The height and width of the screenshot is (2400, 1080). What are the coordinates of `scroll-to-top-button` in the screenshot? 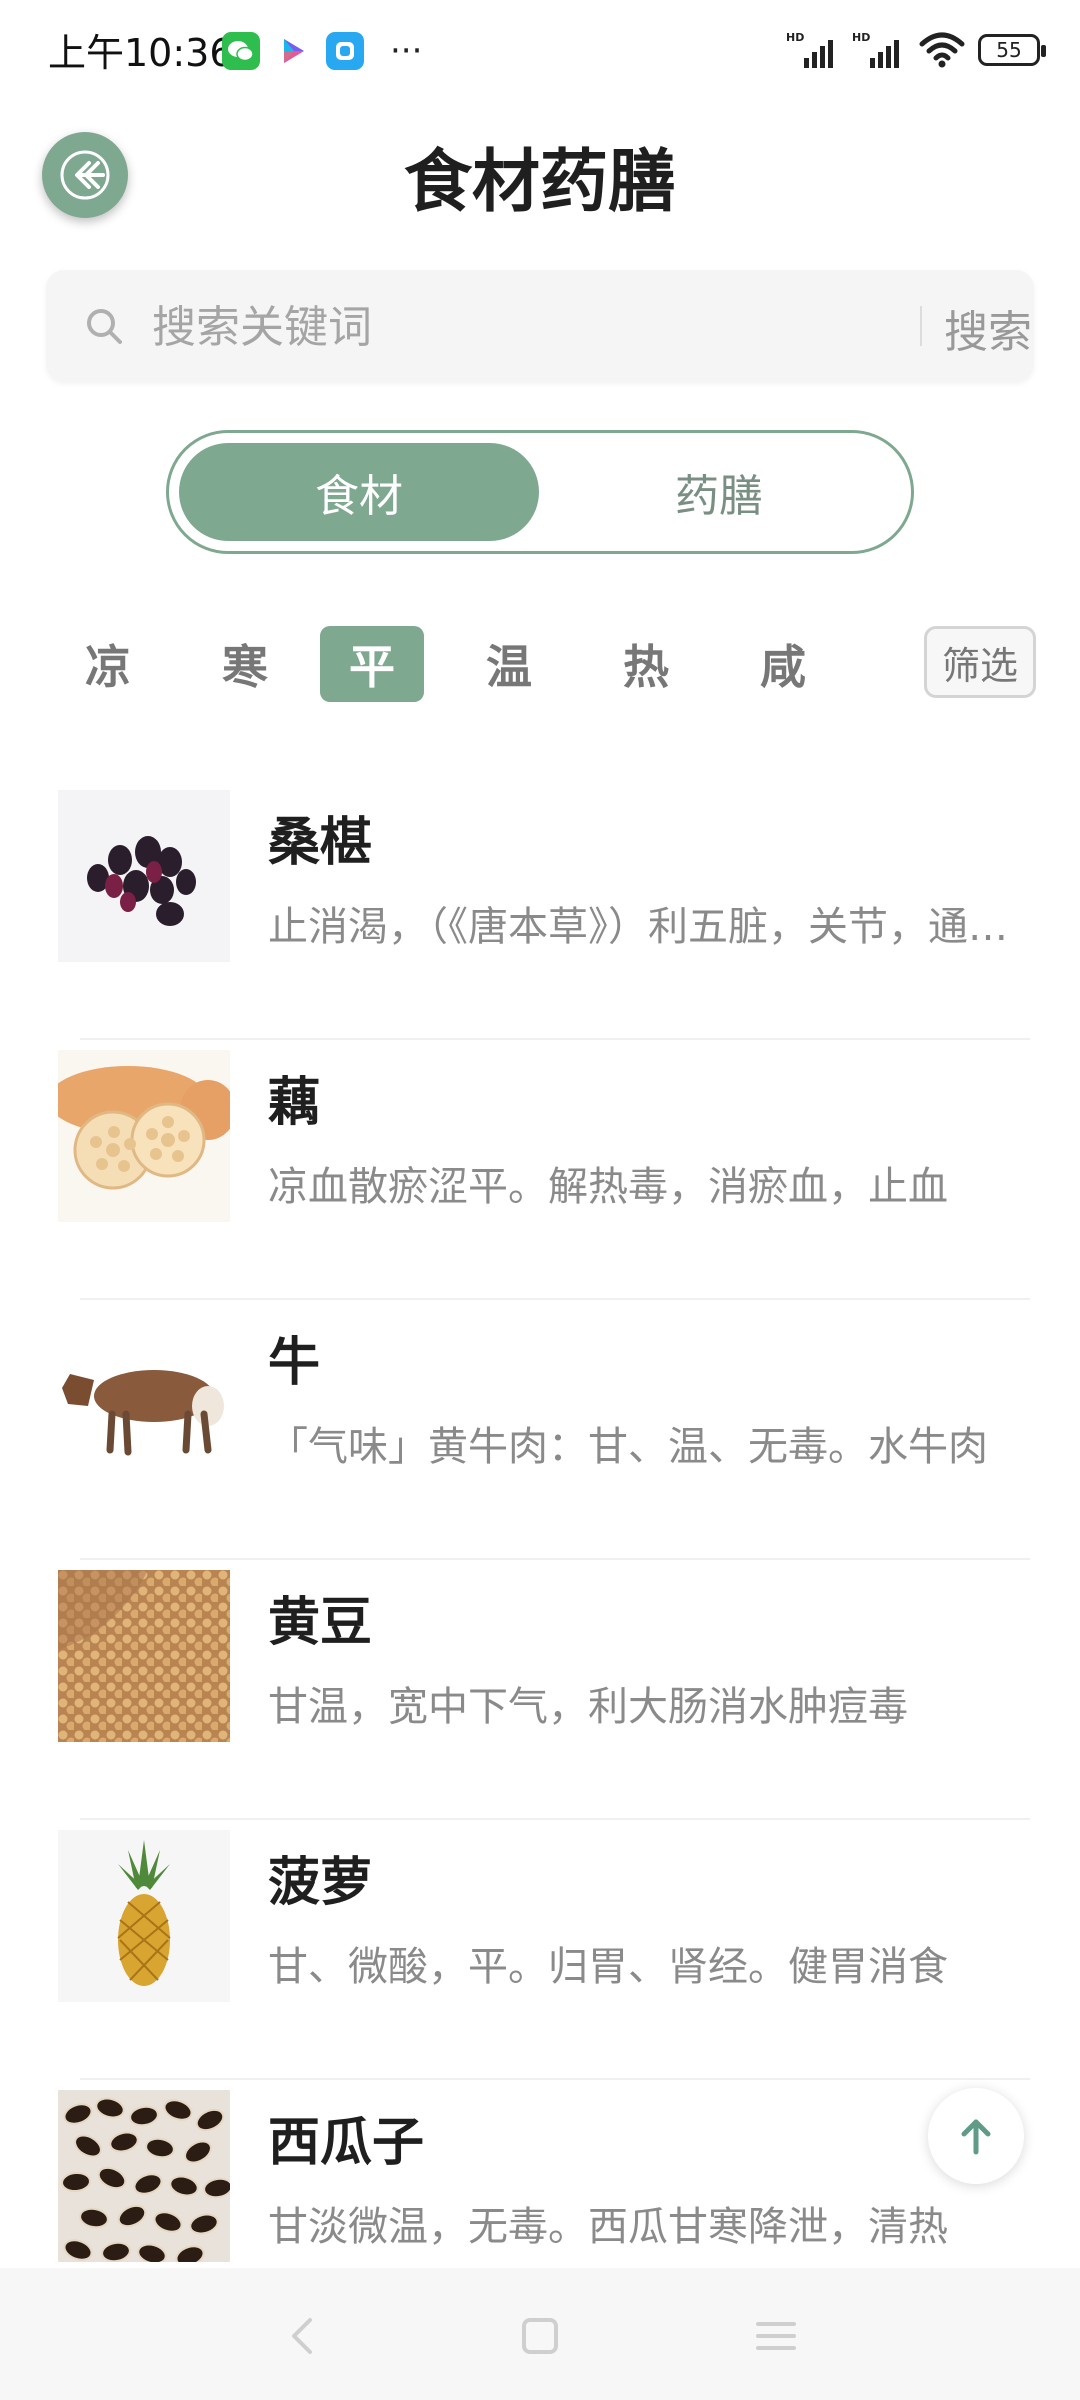 It's located at (976, 2136).